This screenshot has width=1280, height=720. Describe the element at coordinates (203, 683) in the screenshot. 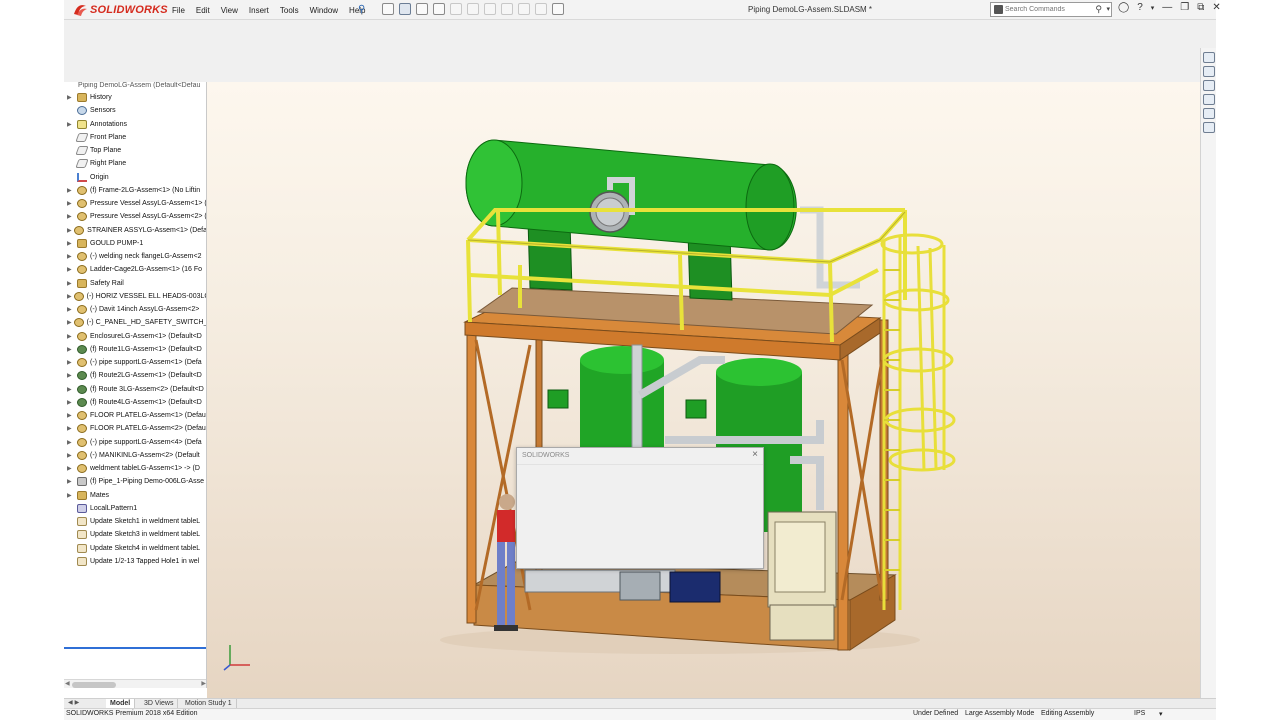

I see `scroll-right-icon: ▶` at that location.